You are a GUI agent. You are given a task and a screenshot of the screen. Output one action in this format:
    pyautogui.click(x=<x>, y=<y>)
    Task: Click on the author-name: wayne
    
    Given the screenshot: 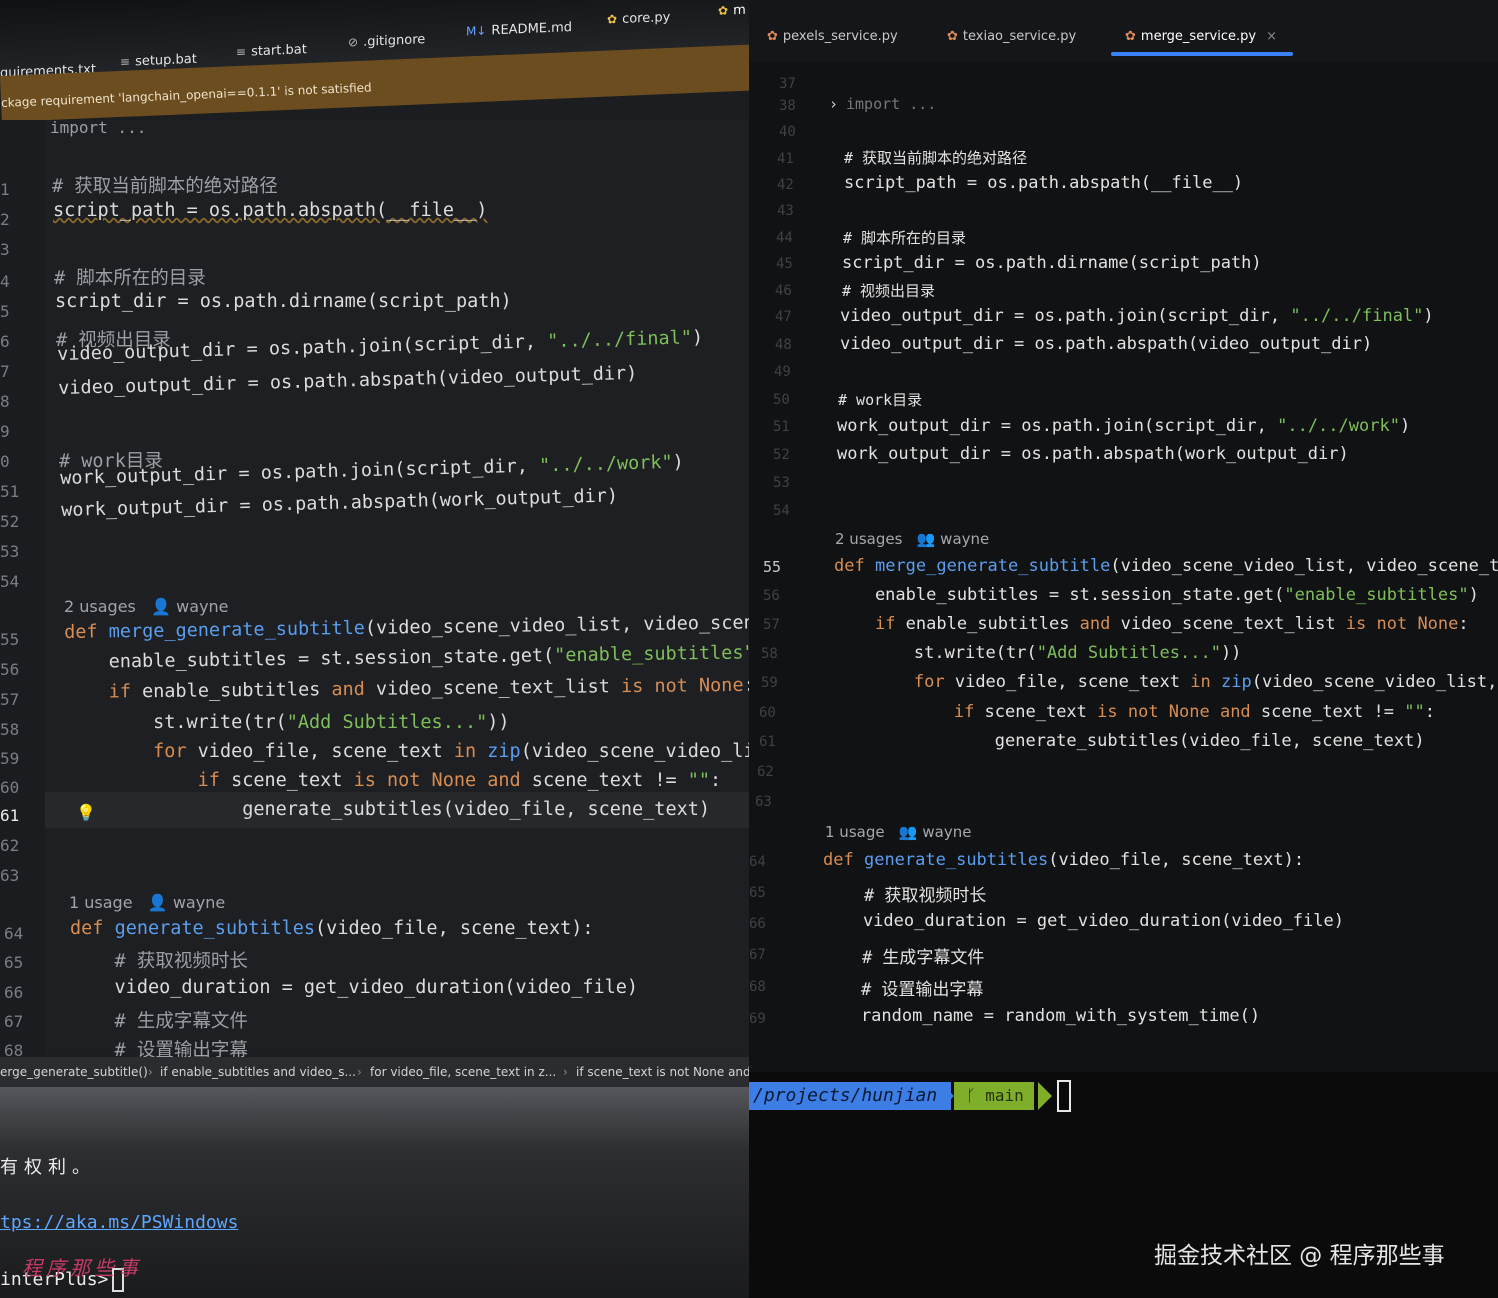 What is the action you would take?
    pyautogui.click(x=965, y=539)
    